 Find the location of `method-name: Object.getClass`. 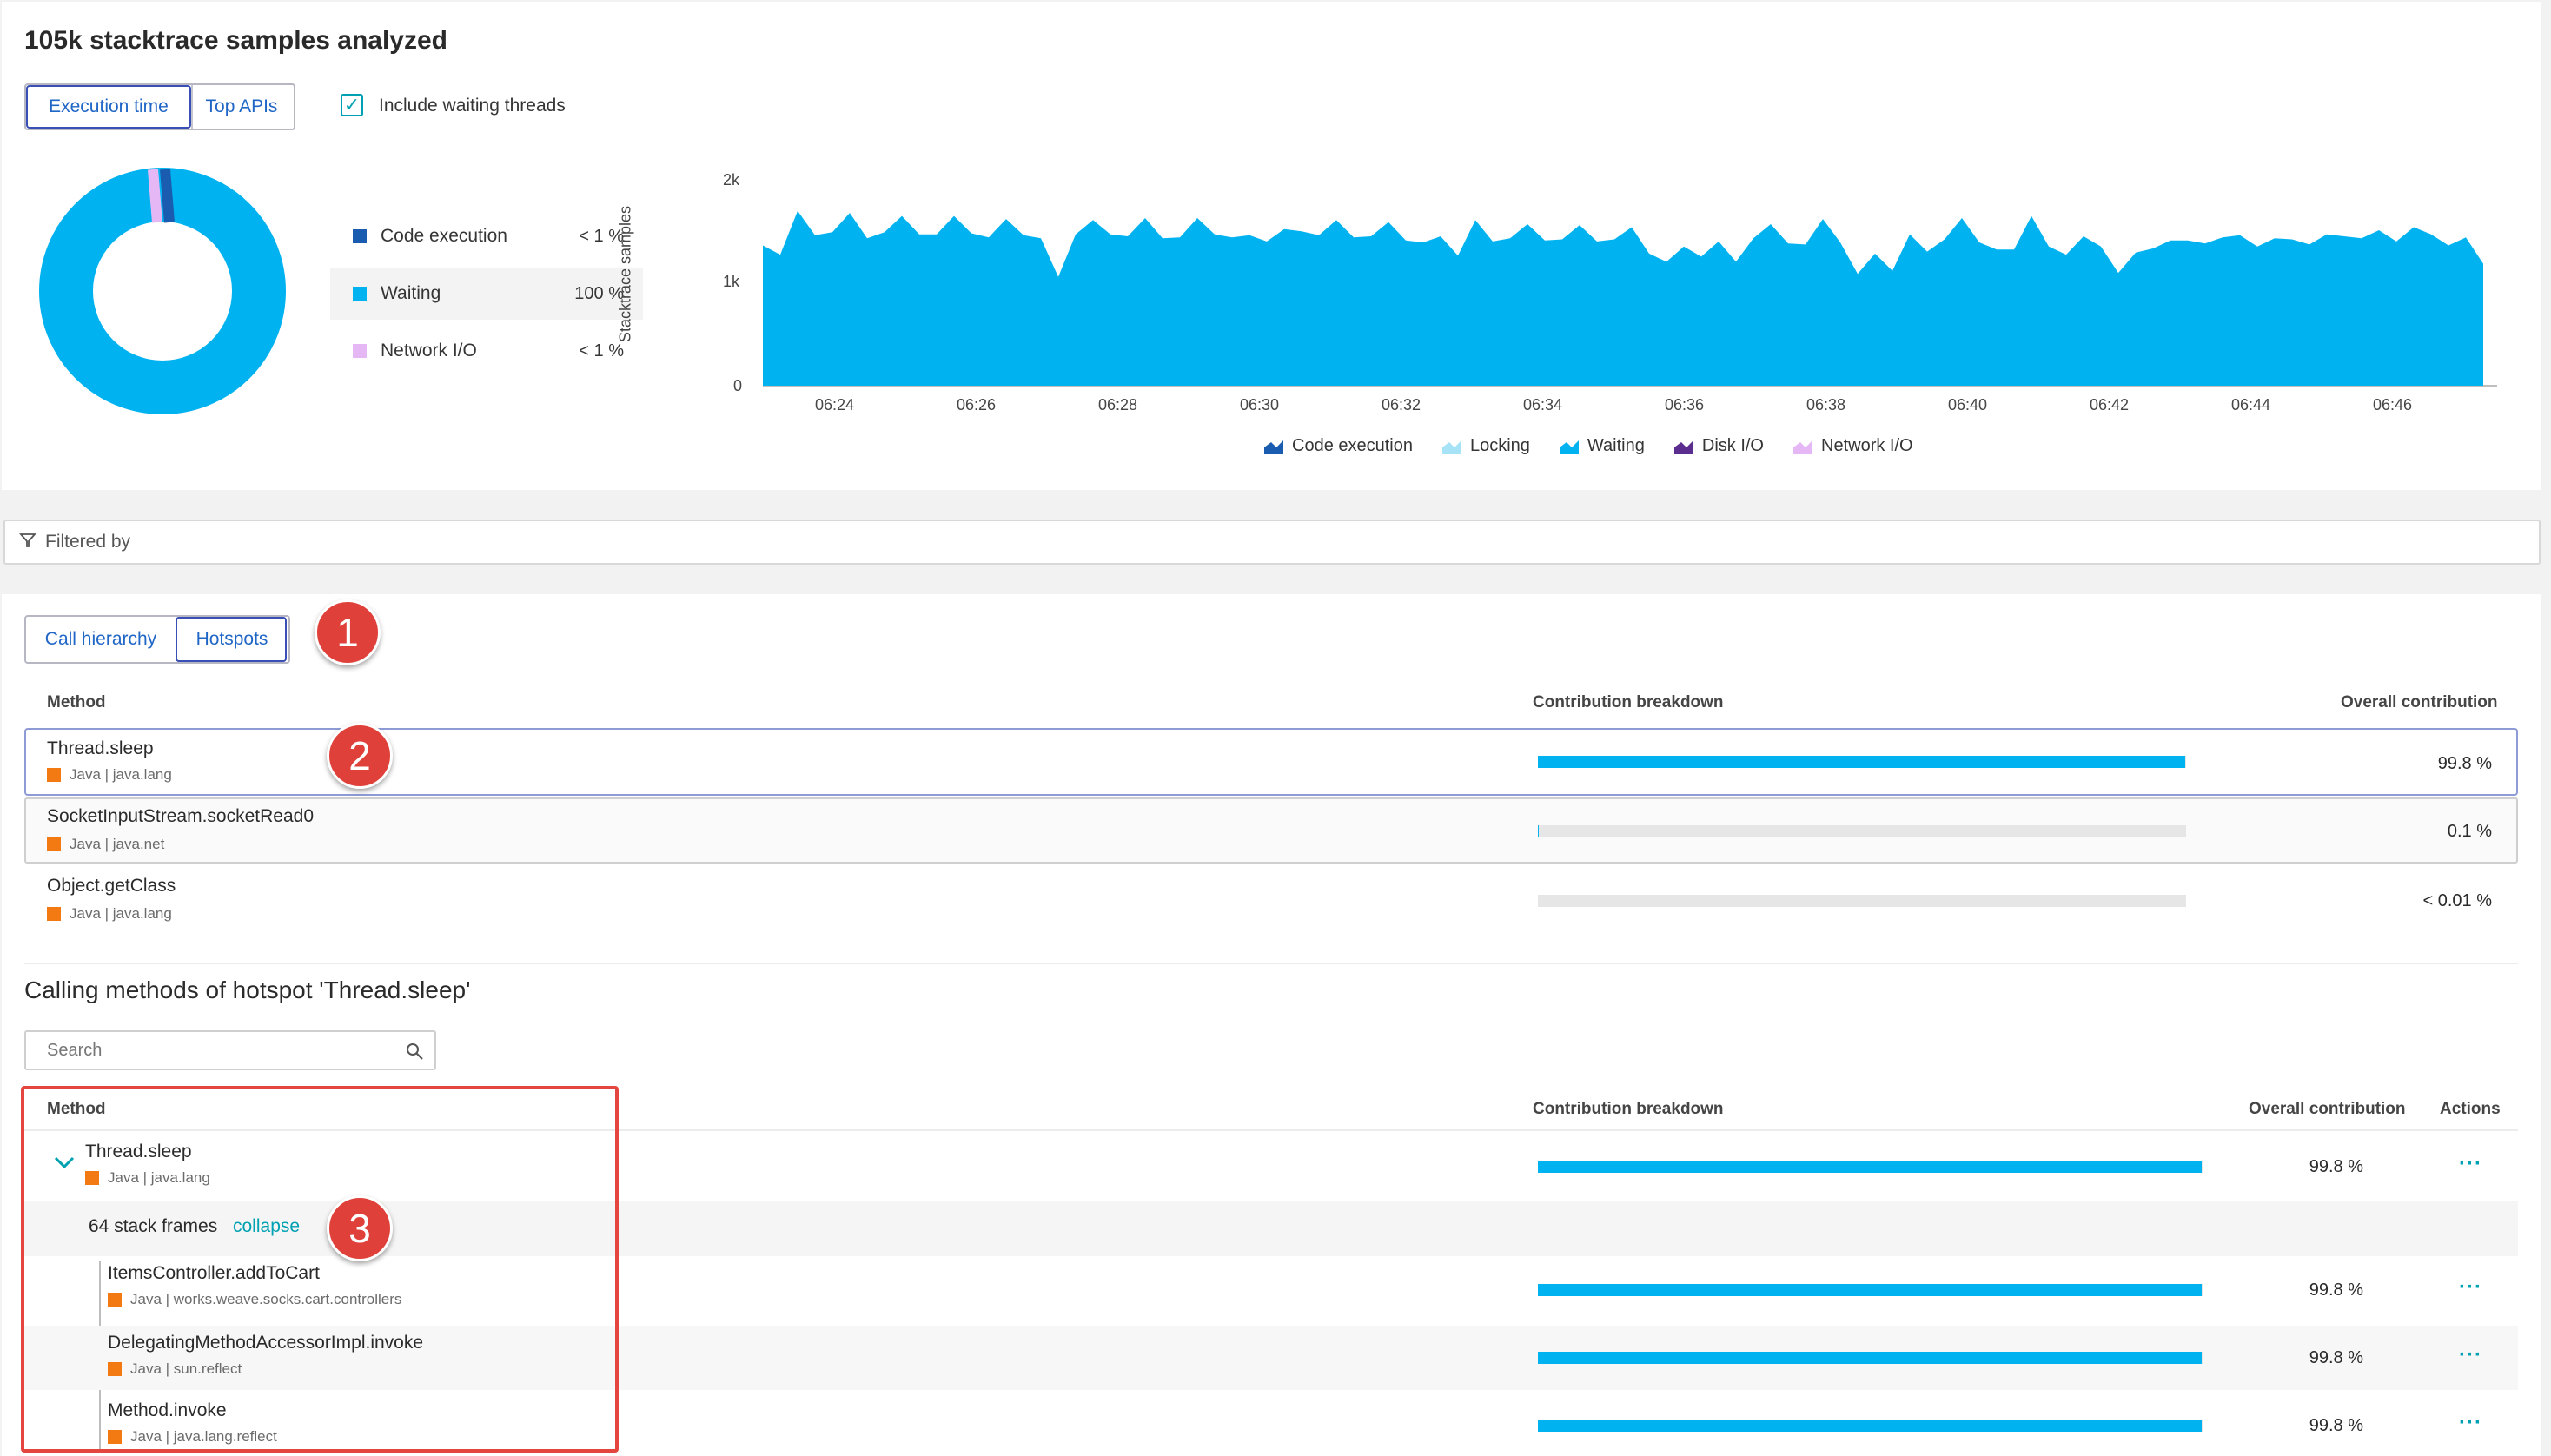

method-name: Object.getClass is located at coordinates (111, 886).